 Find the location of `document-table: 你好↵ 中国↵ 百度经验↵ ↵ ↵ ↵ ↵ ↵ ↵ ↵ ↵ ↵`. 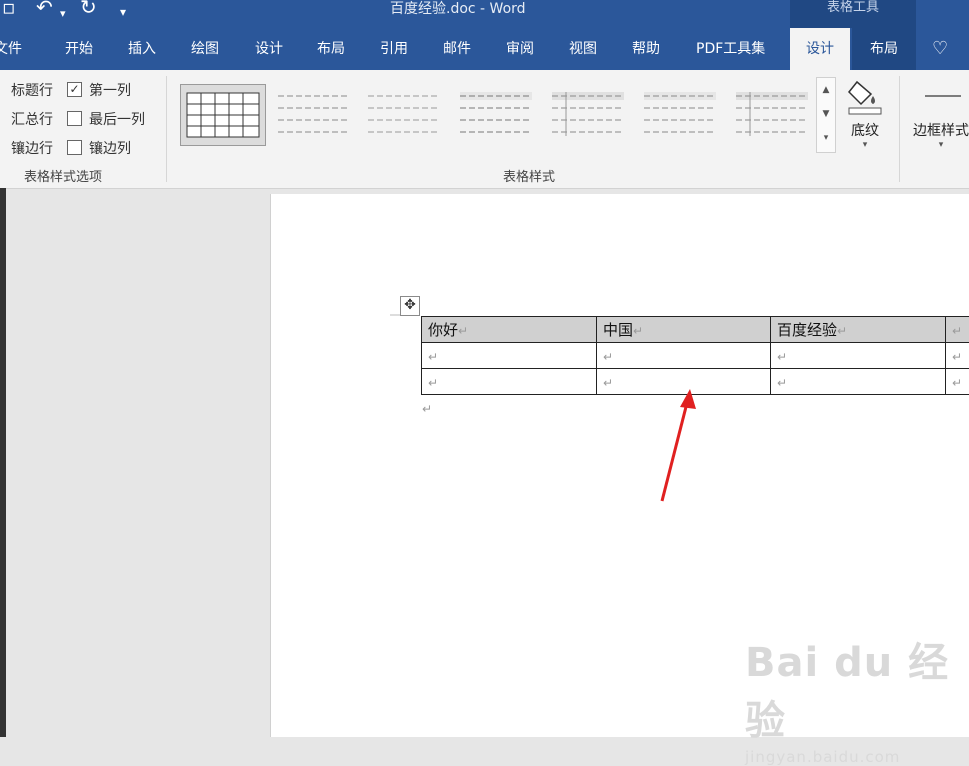

document-table: 你好↵ 中国↵ 百度经验↵ ↵ ↵ ↵ ↵ ↵ ↵ ↵ ↵ ↵ is located at coordinates (695, 355).